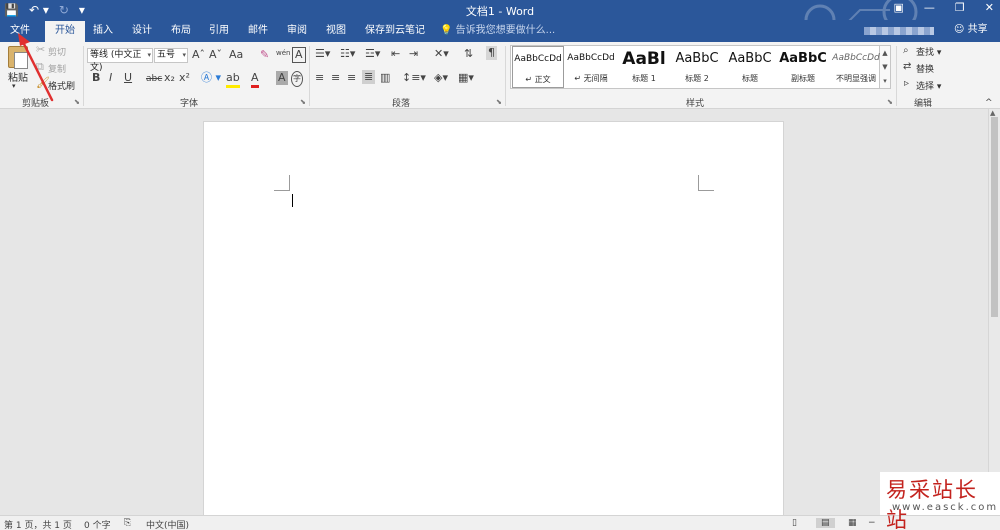 This screenshot has height=530, width=1000. I want to click on style-subtitle: AaBbC 副标题, so click(803, 67).